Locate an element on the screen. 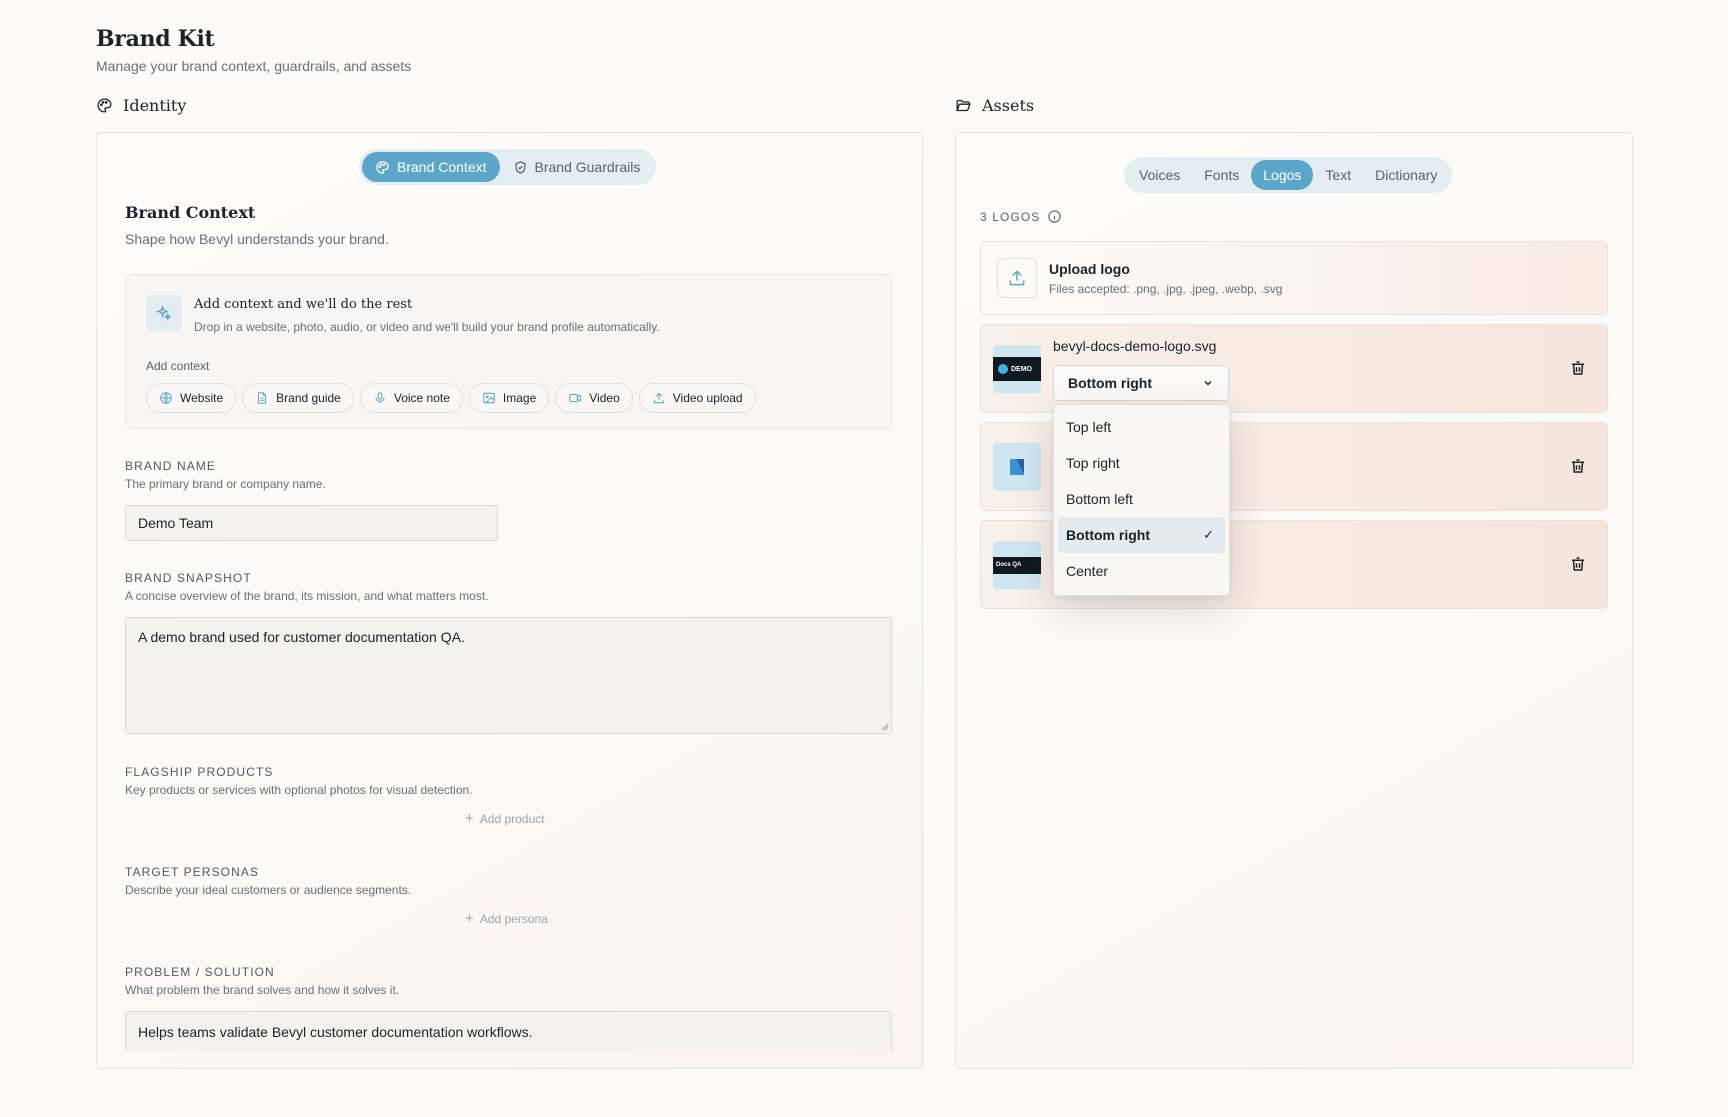 The image size is (1728, 1117). flagship-products-label: FLAGSHIP PRODUCTS is located at coordinates (199, 772).